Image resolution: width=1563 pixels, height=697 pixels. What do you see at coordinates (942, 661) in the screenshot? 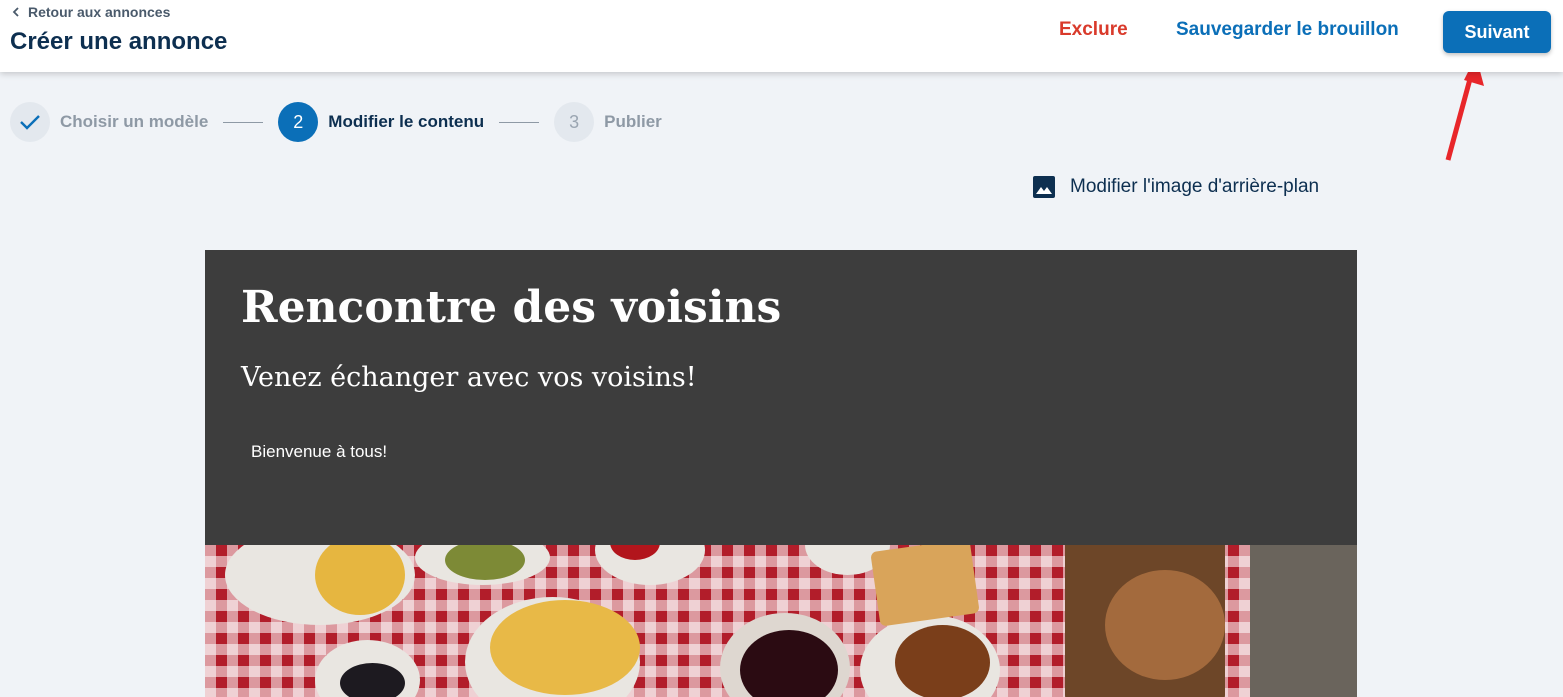
I see `stew-image` at bounding box center [942, 661].